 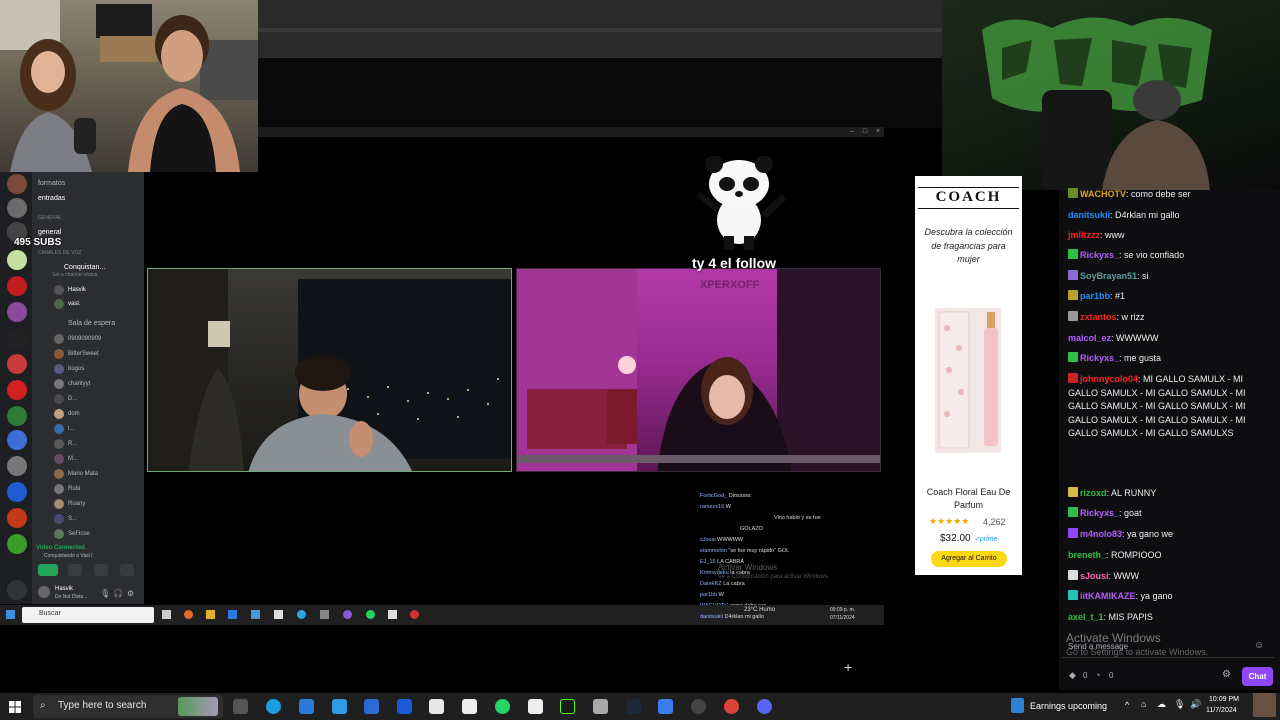 I want to click on channel-points-icon: ◔, so click(x=1097, y=675).